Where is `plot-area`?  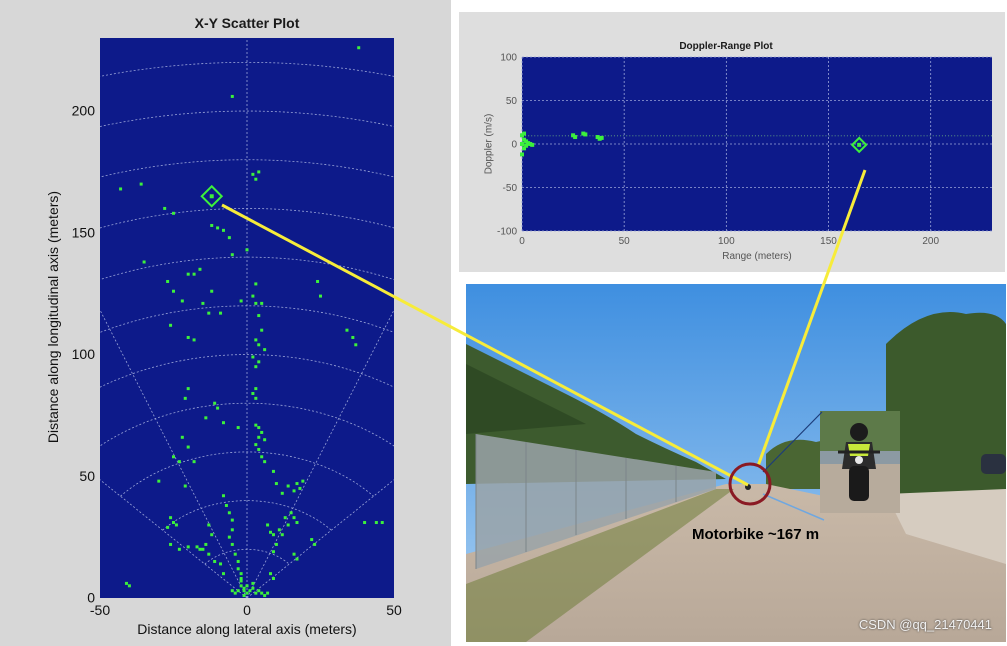 plot-area is located at coordinates (757, 144).